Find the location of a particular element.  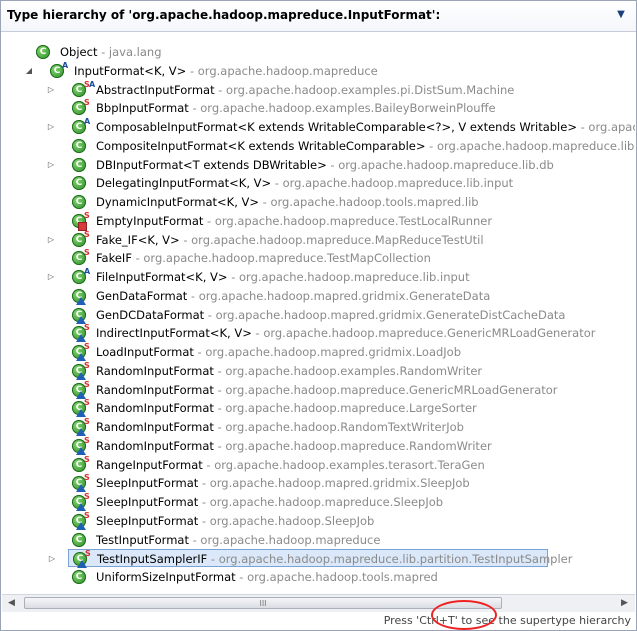

package-name: - org.apache.hadoop.mapreduce.lib.input is located at coordinates (392, 183).